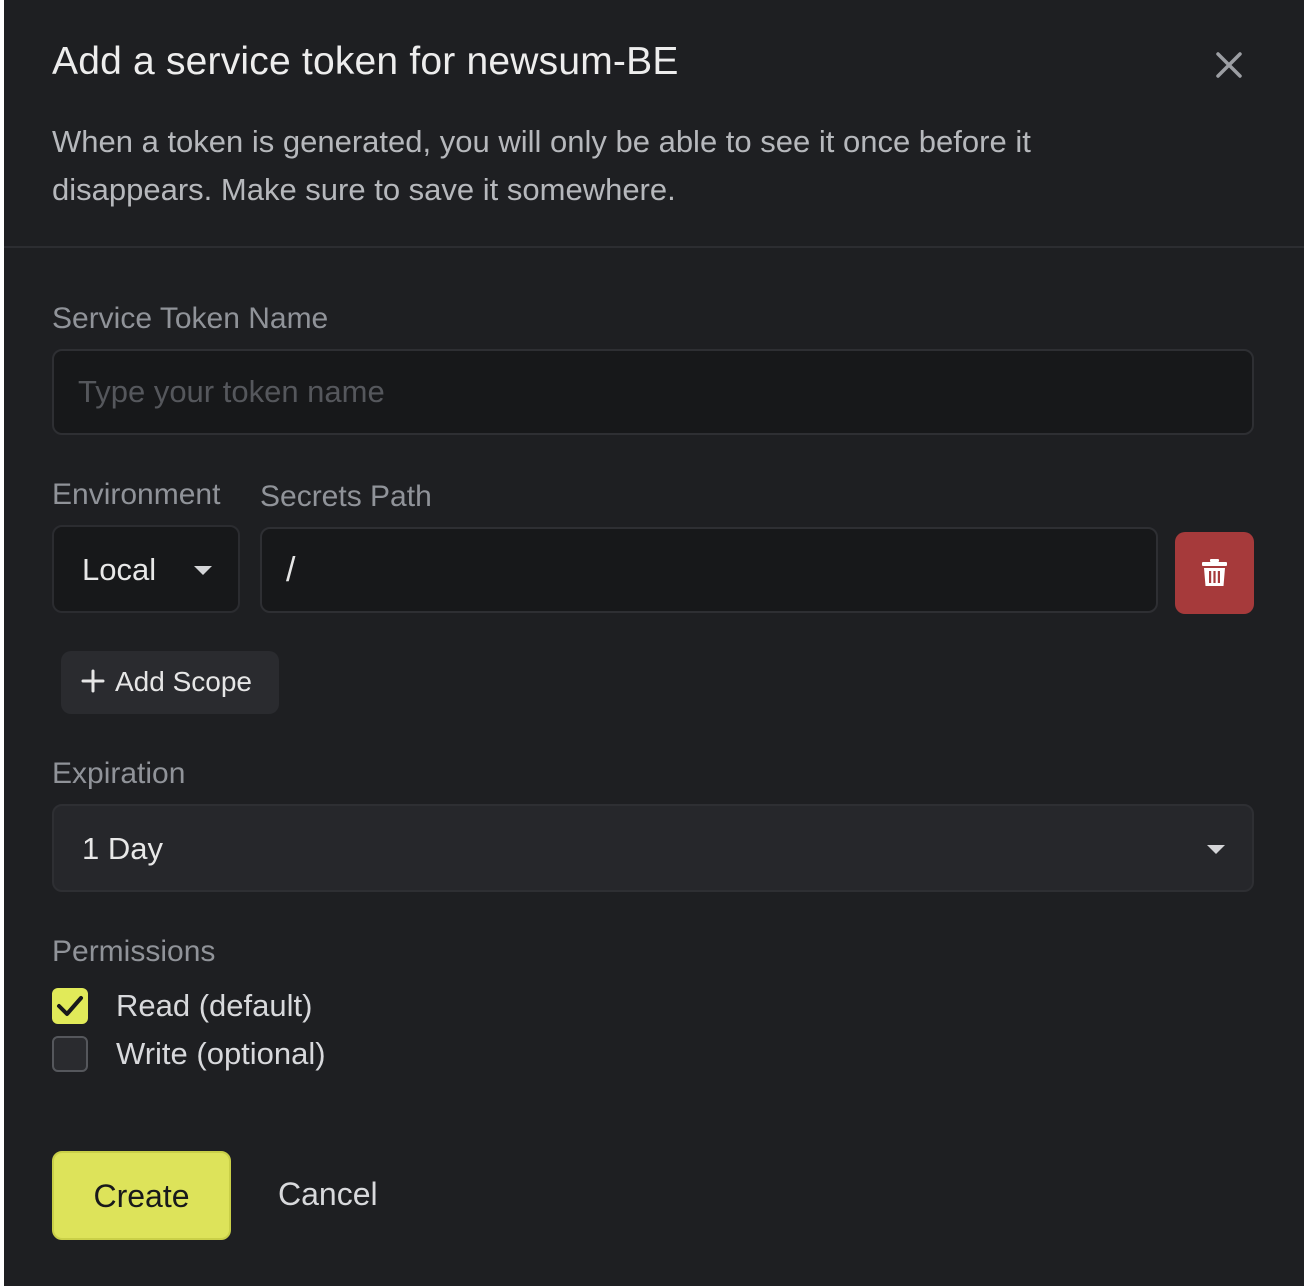 Image resolution: width=1304 pixels, height=1286 pixels. What do you see at coordinates (214, 1005) in the screenshot?
I see `read-permission-label: Read (default)` at bounding box center [214, 1005].